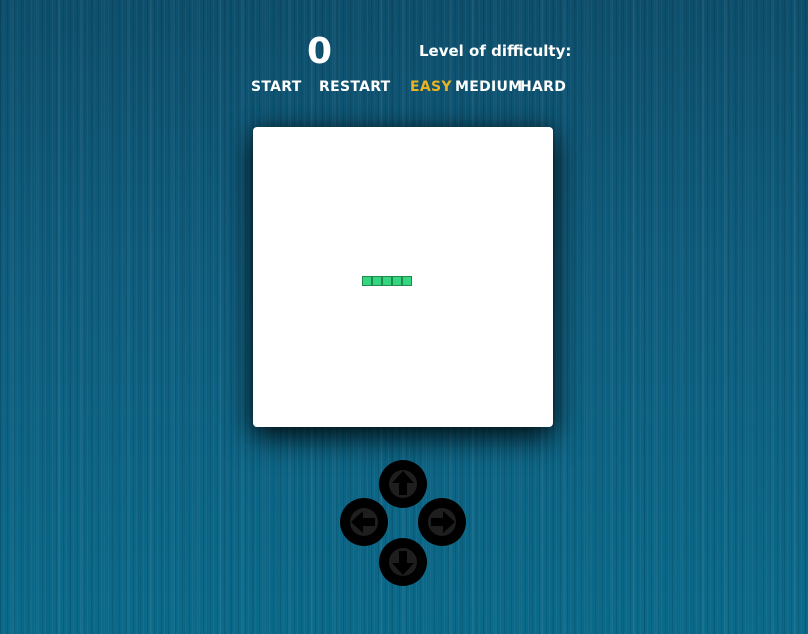 The width and height of the screenshot is (808, 634). What do you see at coordinates (488, 87) in the screenshot?
I see `difficulty-medium-button: MEDIUM` at bounding box center [488, 87].